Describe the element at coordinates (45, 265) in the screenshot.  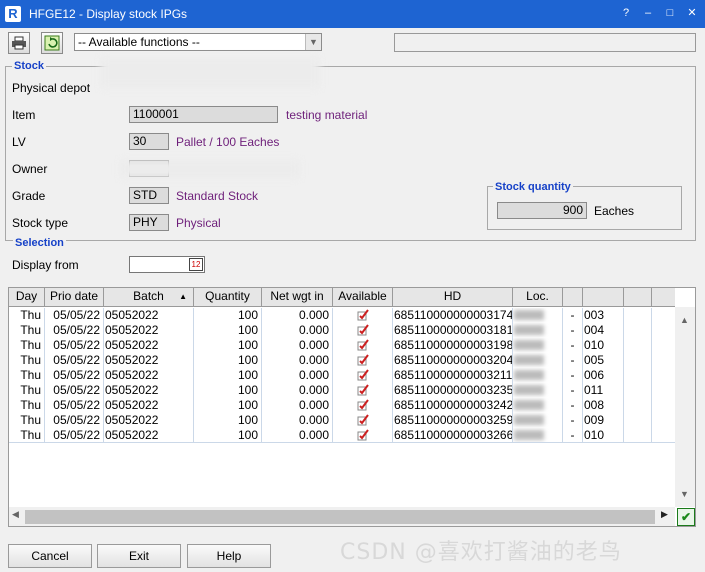
I see `display-from-label: Display from` at that location.